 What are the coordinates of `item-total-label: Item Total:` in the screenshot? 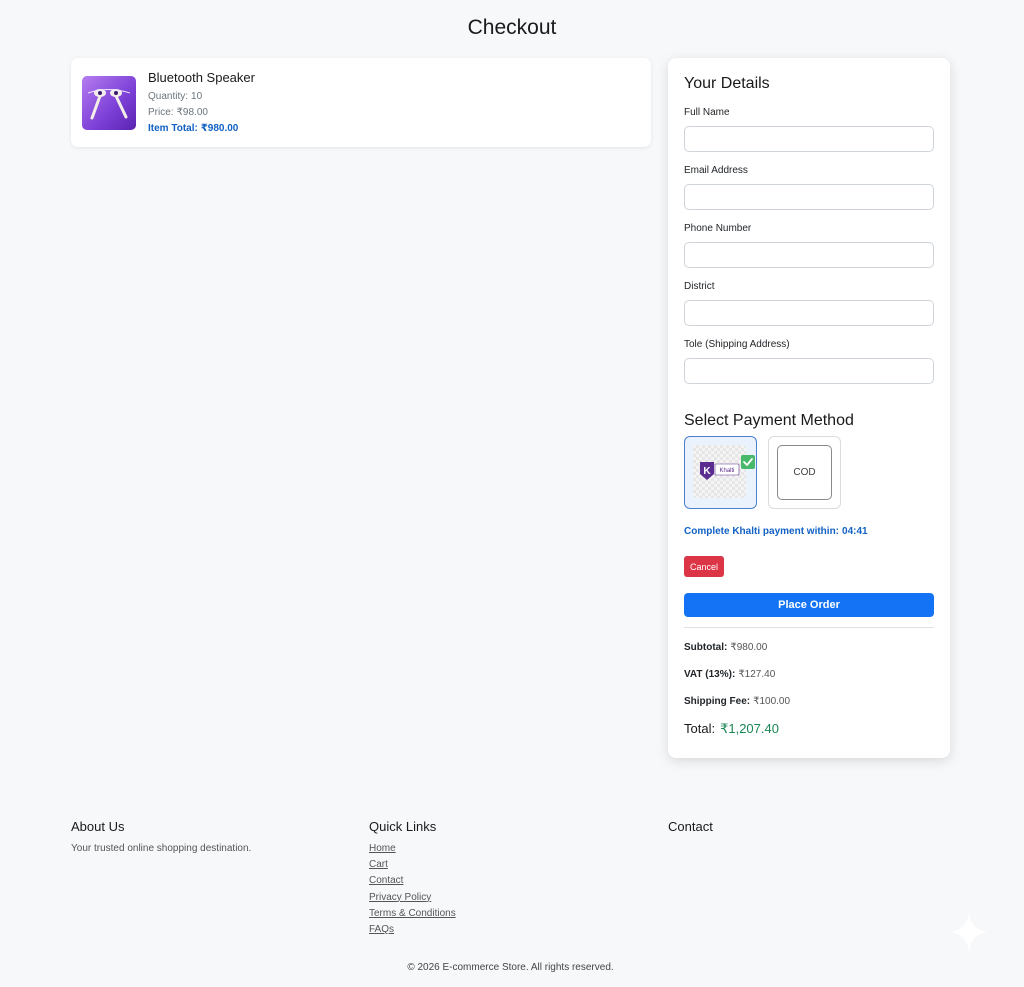 It's located at (173, 128).